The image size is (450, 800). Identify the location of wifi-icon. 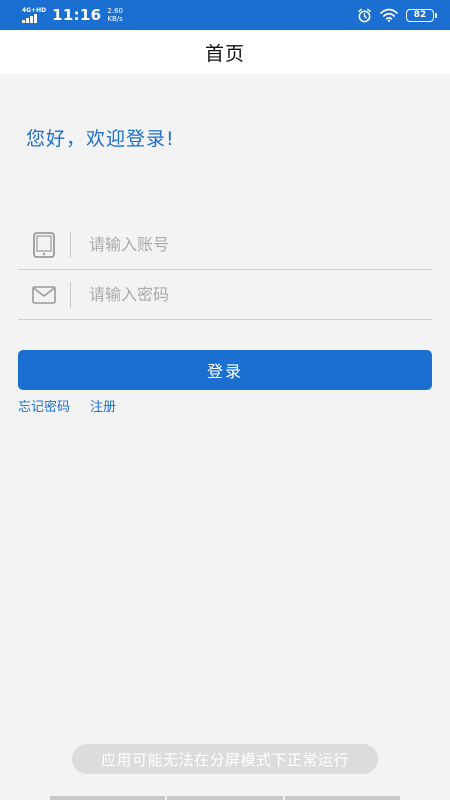
(389, 15).